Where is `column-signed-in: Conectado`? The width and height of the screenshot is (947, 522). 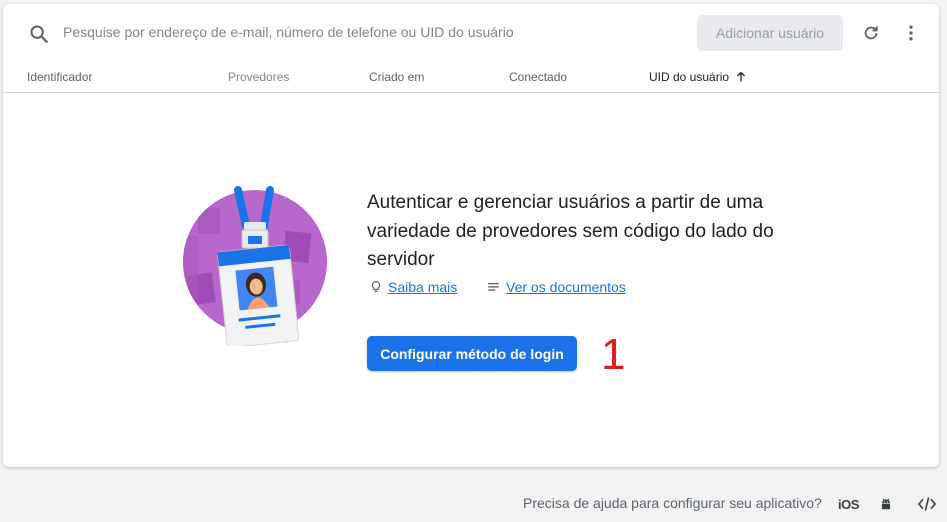
column-signed-in: Conectado is located at coordinates (538, 77).